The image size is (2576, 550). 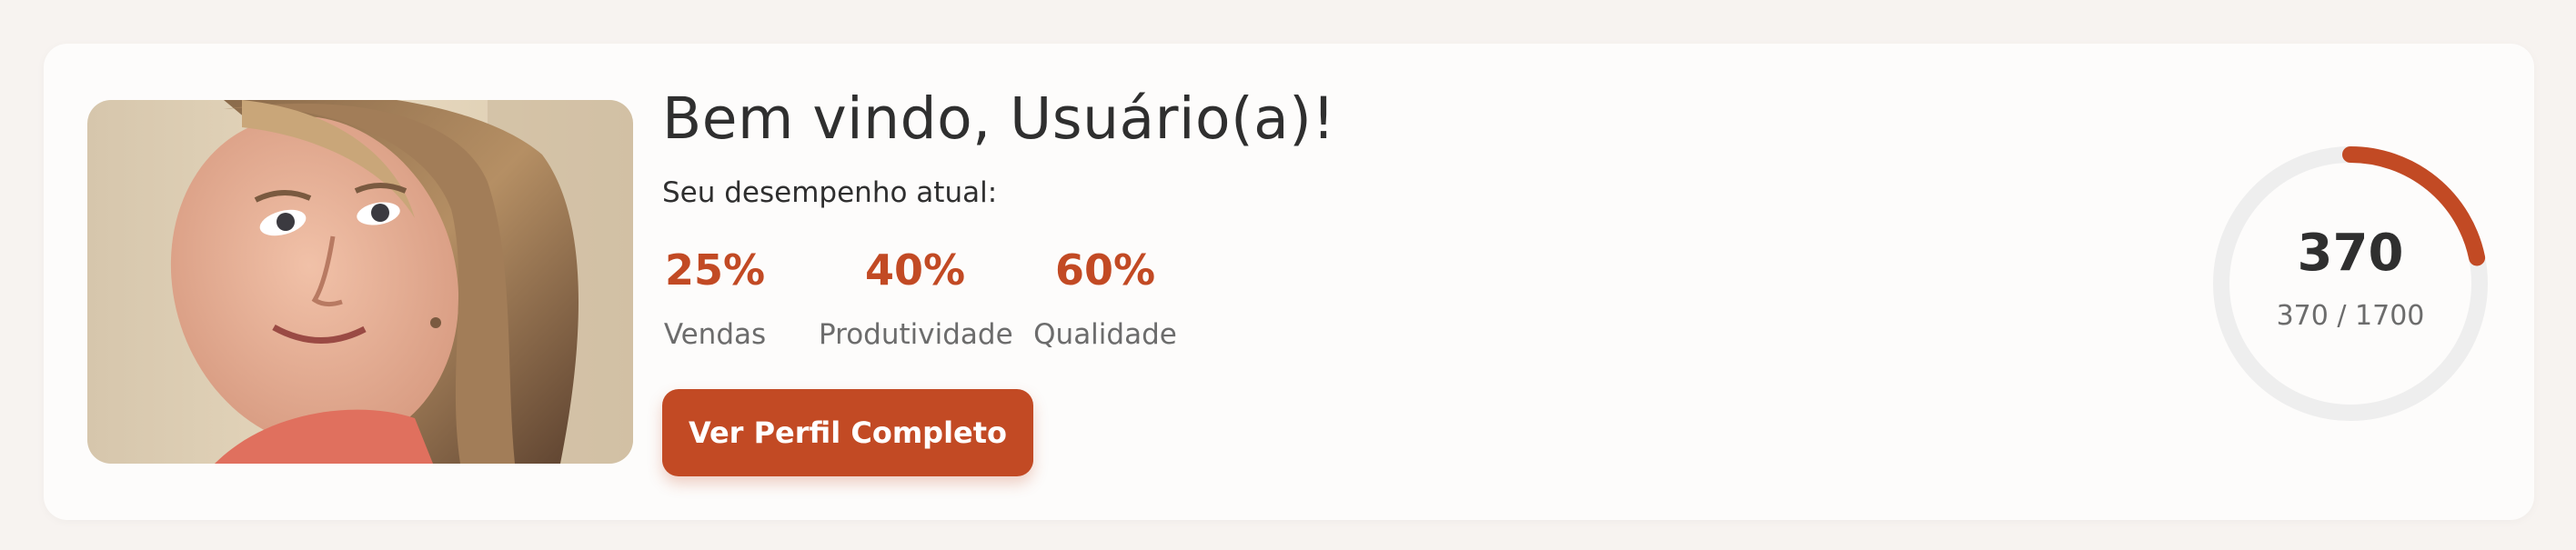 What do you see at coordinates (1105, 298) in the screenshot?
I see `metric-qualidade: 60% Qualidade` at bounding box center [1105, 298].